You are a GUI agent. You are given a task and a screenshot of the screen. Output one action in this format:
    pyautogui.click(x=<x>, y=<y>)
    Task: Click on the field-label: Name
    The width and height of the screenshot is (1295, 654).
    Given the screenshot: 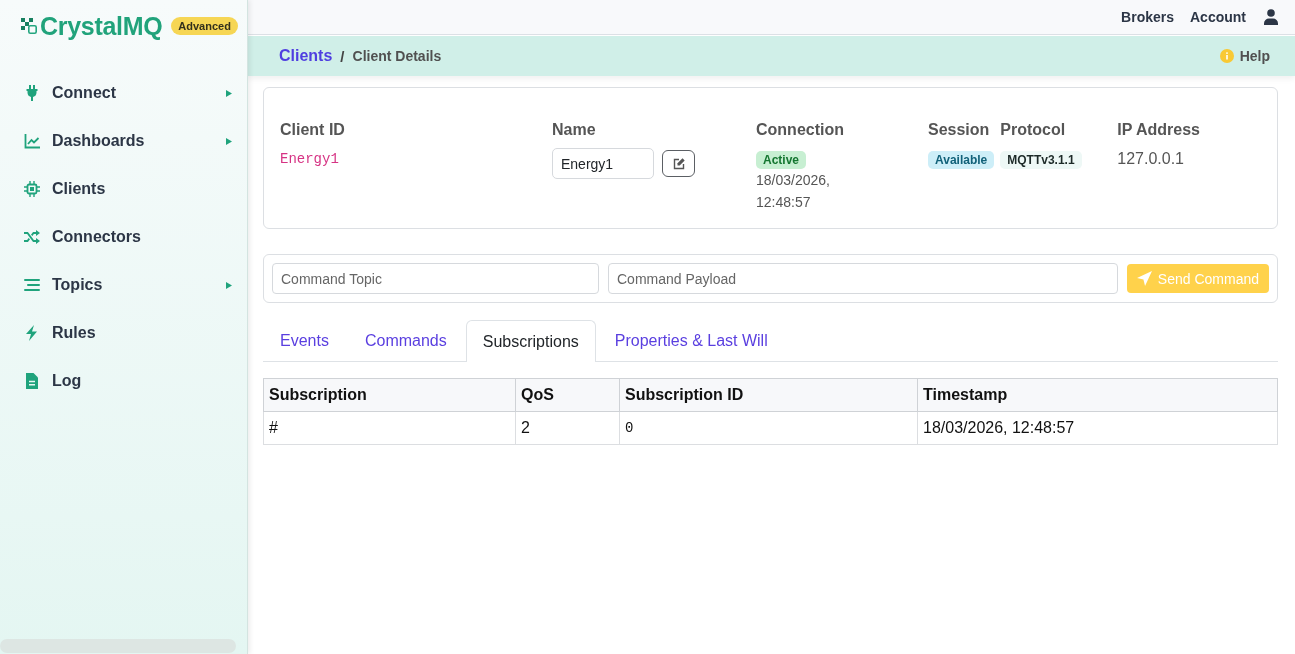 What is the action you would take?
    pyautogui.click(x=574, y=130)
    